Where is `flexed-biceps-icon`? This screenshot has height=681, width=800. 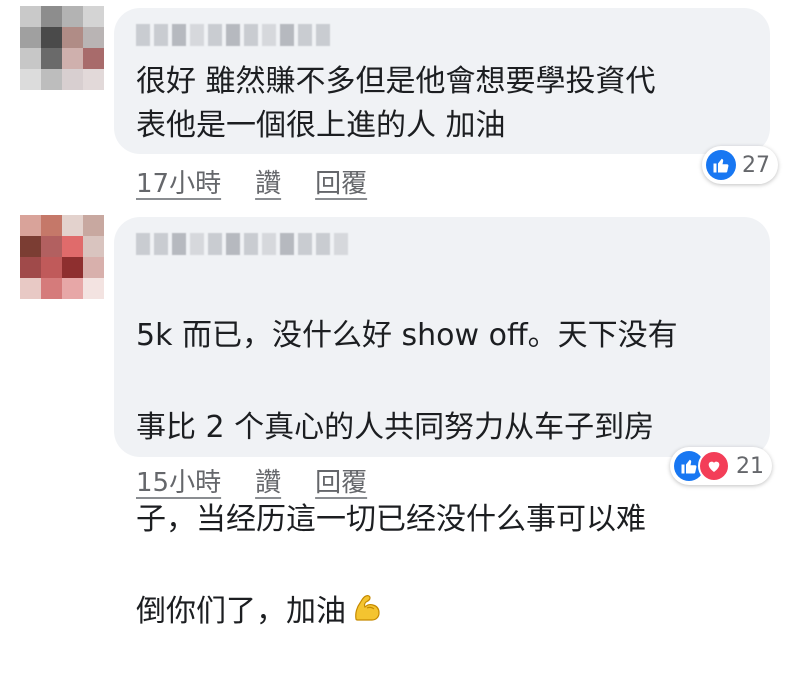
flexed-biceps-icon is located at coordinates (367, 608).